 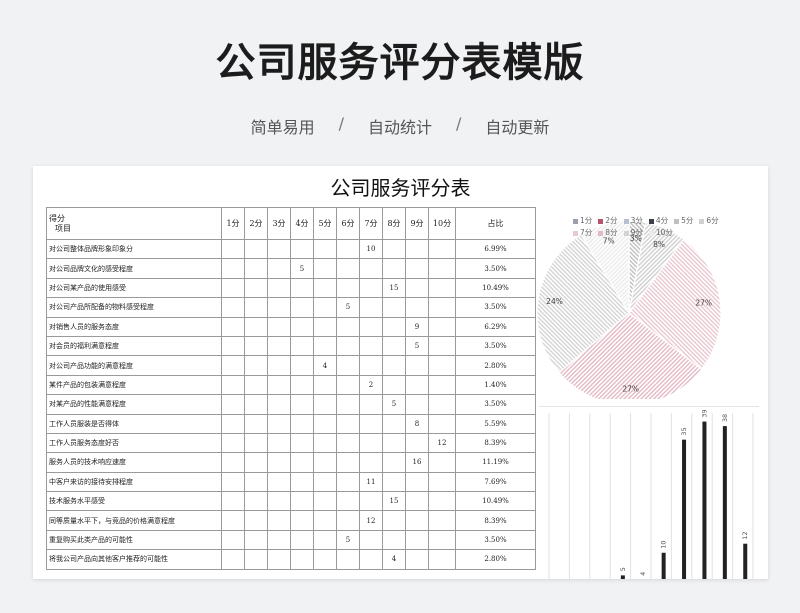 What do you see at coordinates (394, 559) in the screenshot?
I see `score-cell: 4` at bounding box center [394, 559].